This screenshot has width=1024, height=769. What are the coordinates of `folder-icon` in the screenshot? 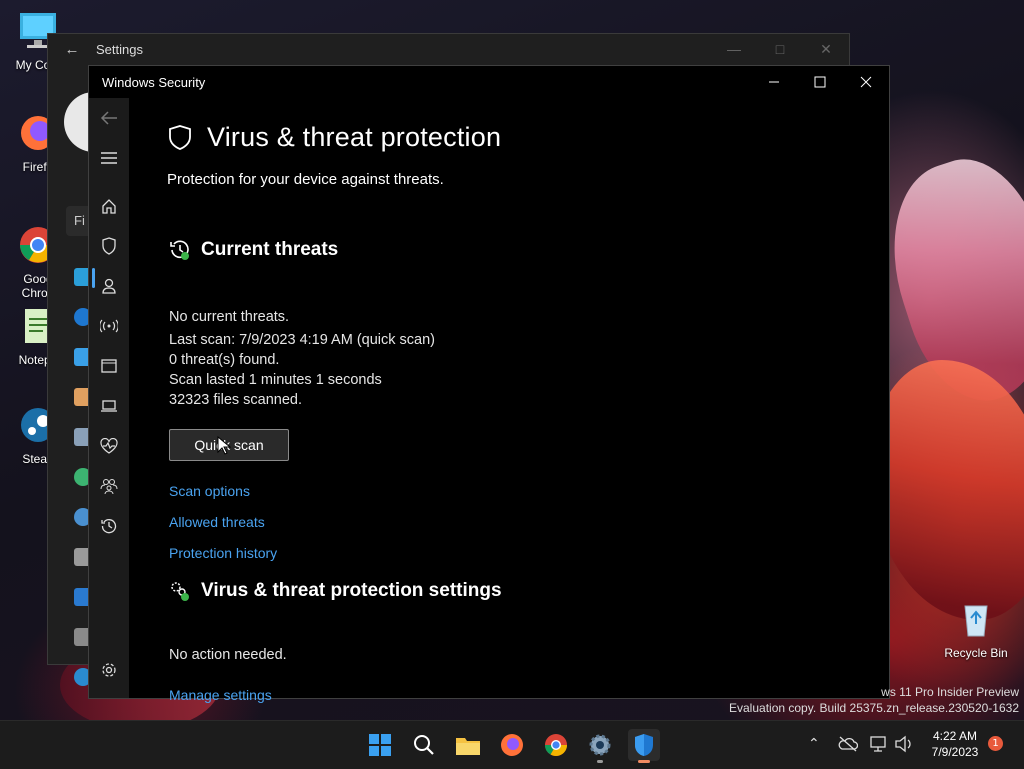 It's located at (468, 746).